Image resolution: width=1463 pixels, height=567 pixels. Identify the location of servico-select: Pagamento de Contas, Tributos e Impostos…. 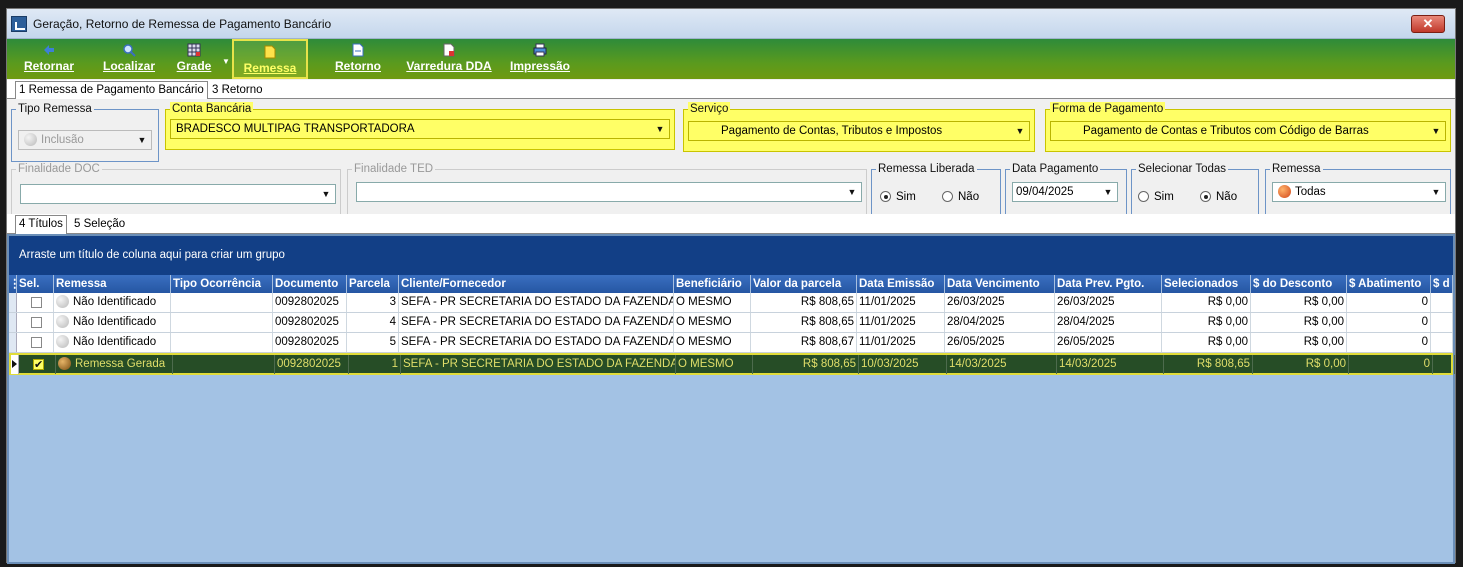
(859, 131).